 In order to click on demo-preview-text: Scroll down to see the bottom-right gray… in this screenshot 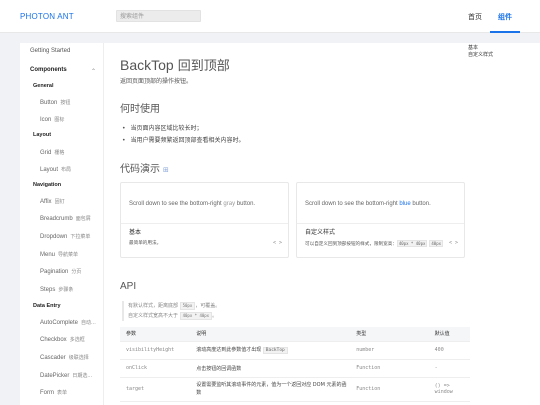, I will do `click(192, 204)`.